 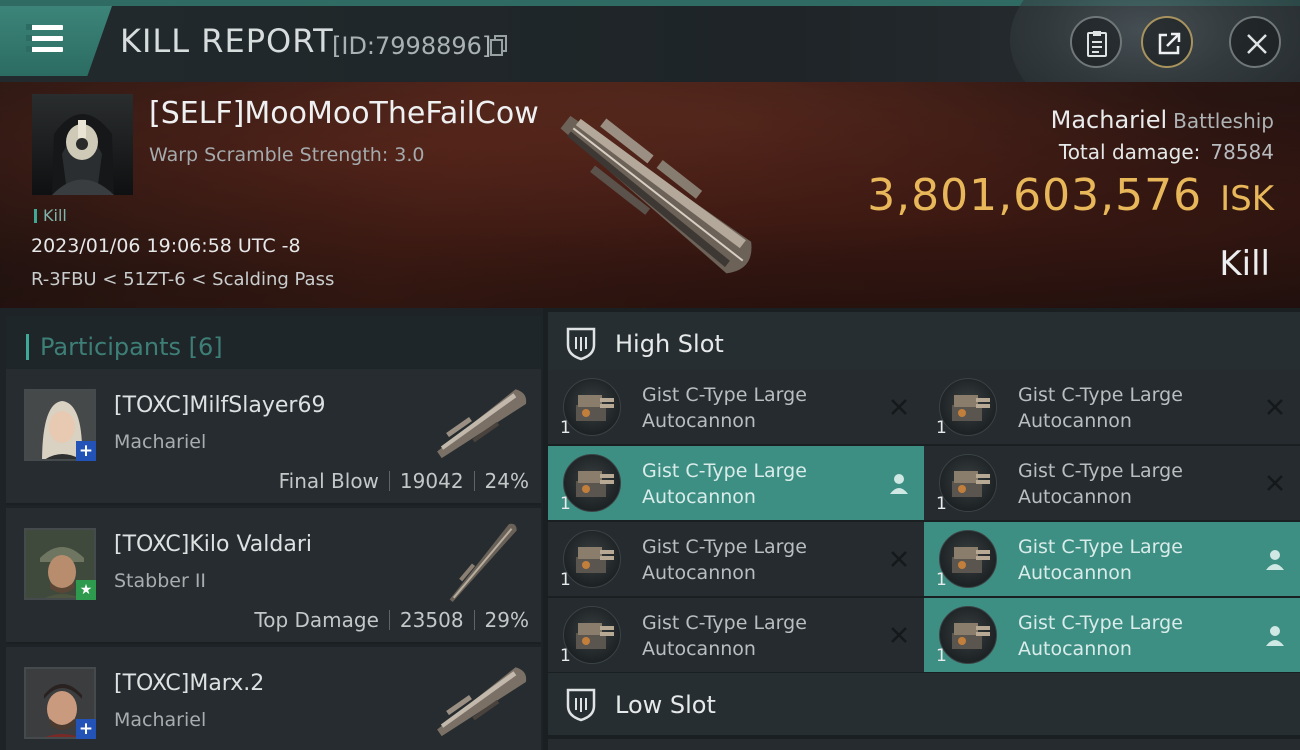 I want to click on participant-name: [TOXC]Kilo Valdari, so click(x=213, y=544).